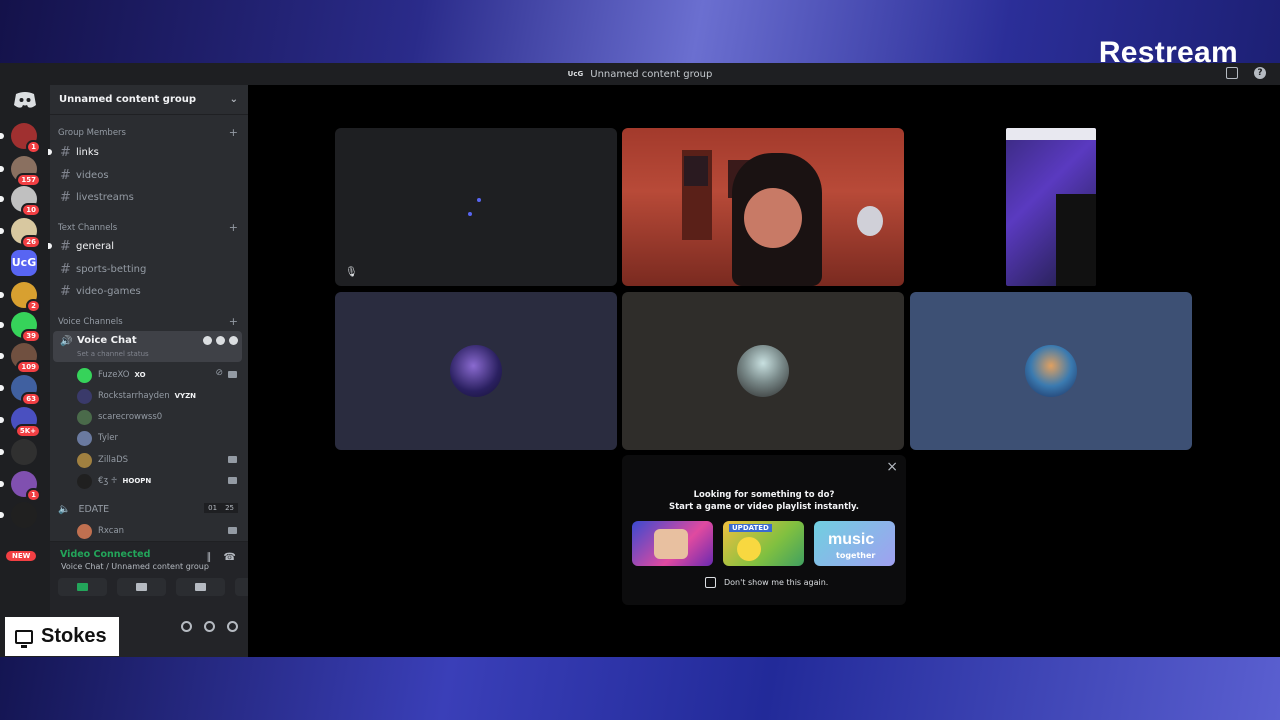  I want to click on video-tile-portrait, so click(1051, 207).